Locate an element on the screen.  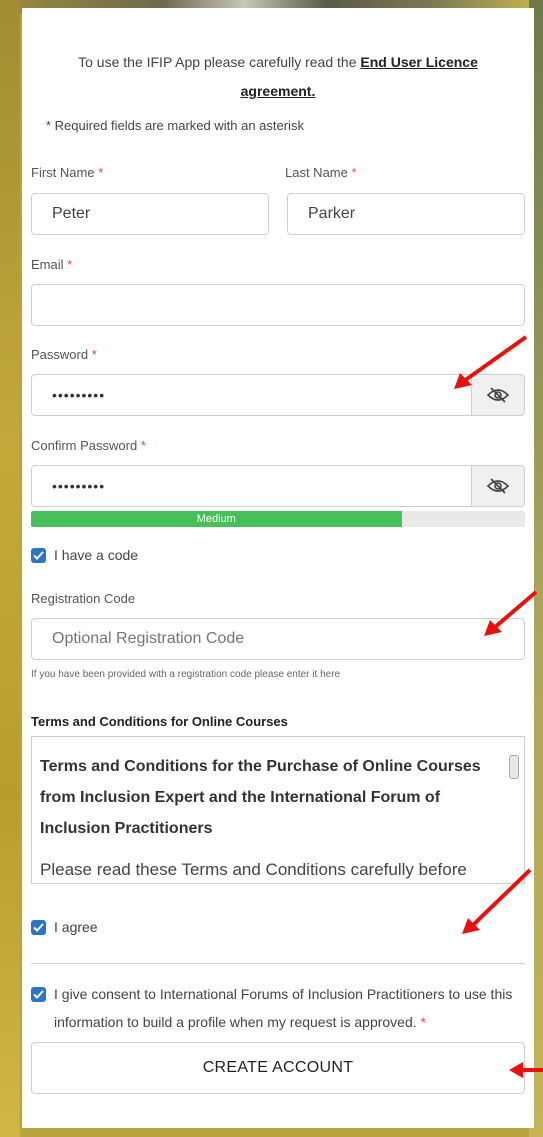
agree-checkbox is located at coordinates (38, 927).